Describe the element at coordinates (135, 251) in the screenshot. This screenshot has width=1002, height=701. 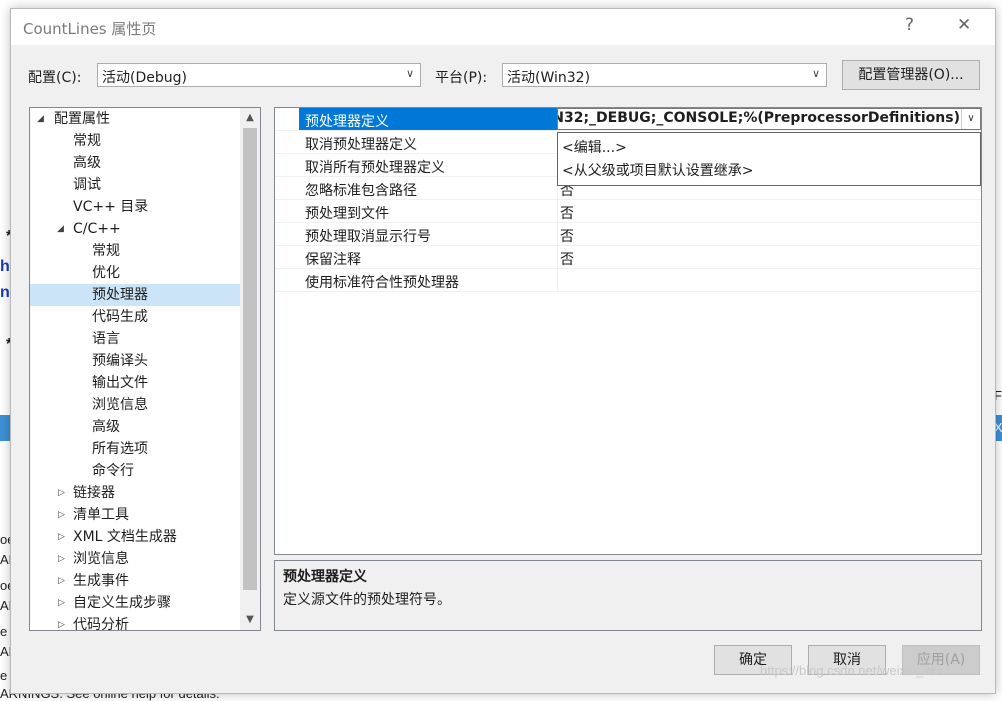
I see `tree-item-cpp-general: 常规` at that location.